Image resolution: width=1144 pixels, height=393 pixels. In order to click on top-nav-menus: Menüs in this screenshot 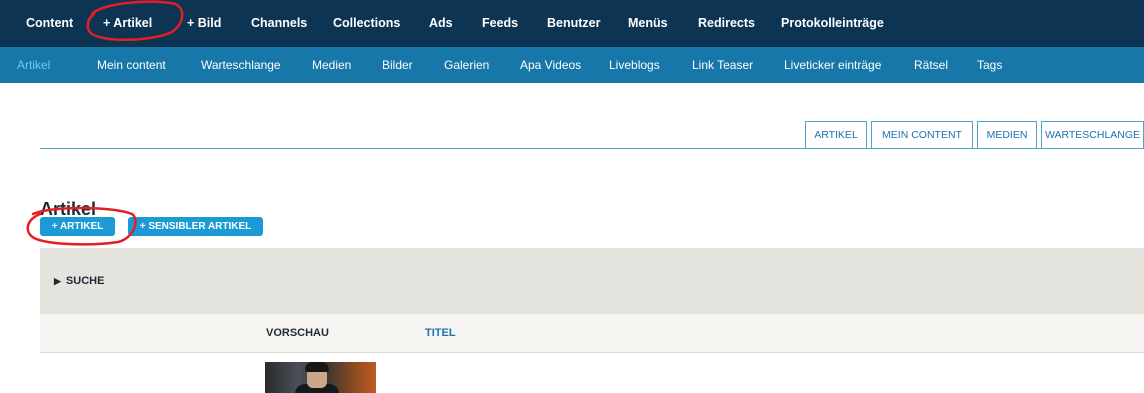, I will do `click(648, 23)`.